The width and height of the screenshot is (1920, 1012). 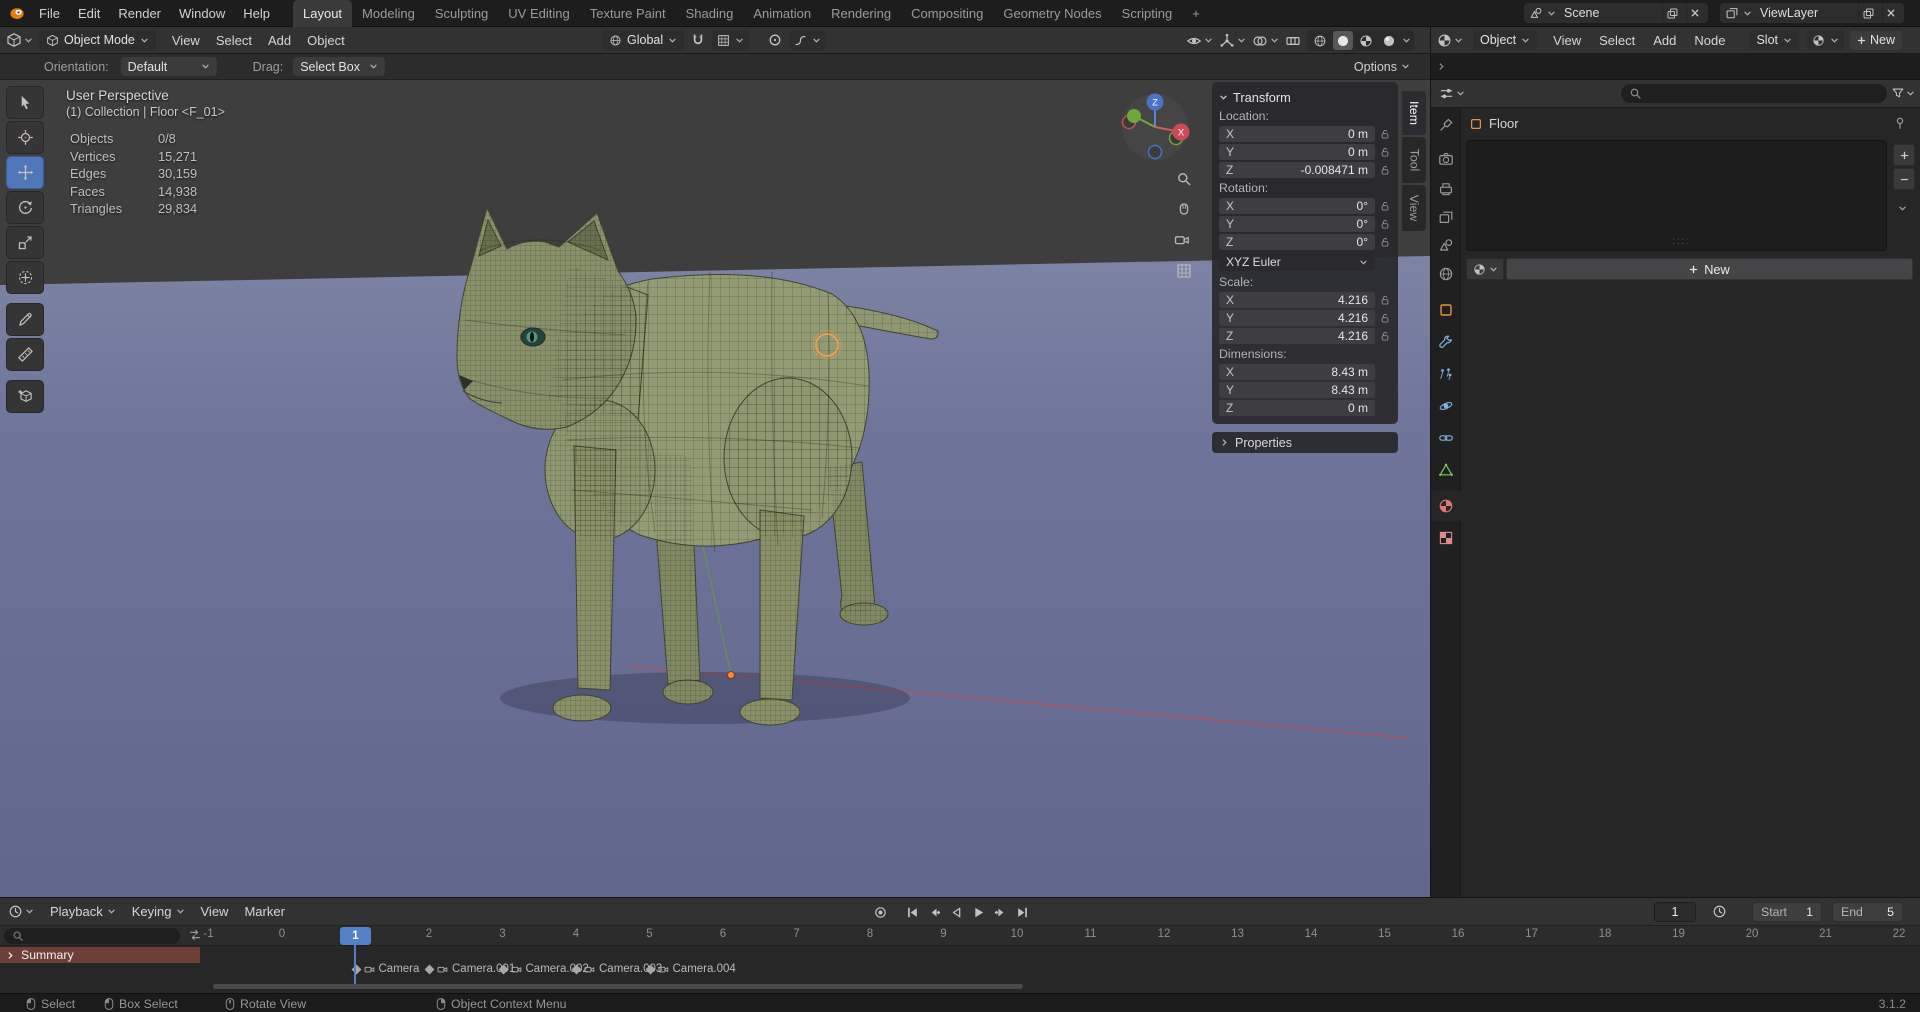 I want to click on summary-channel: Summary, so click(x=100, y=955).